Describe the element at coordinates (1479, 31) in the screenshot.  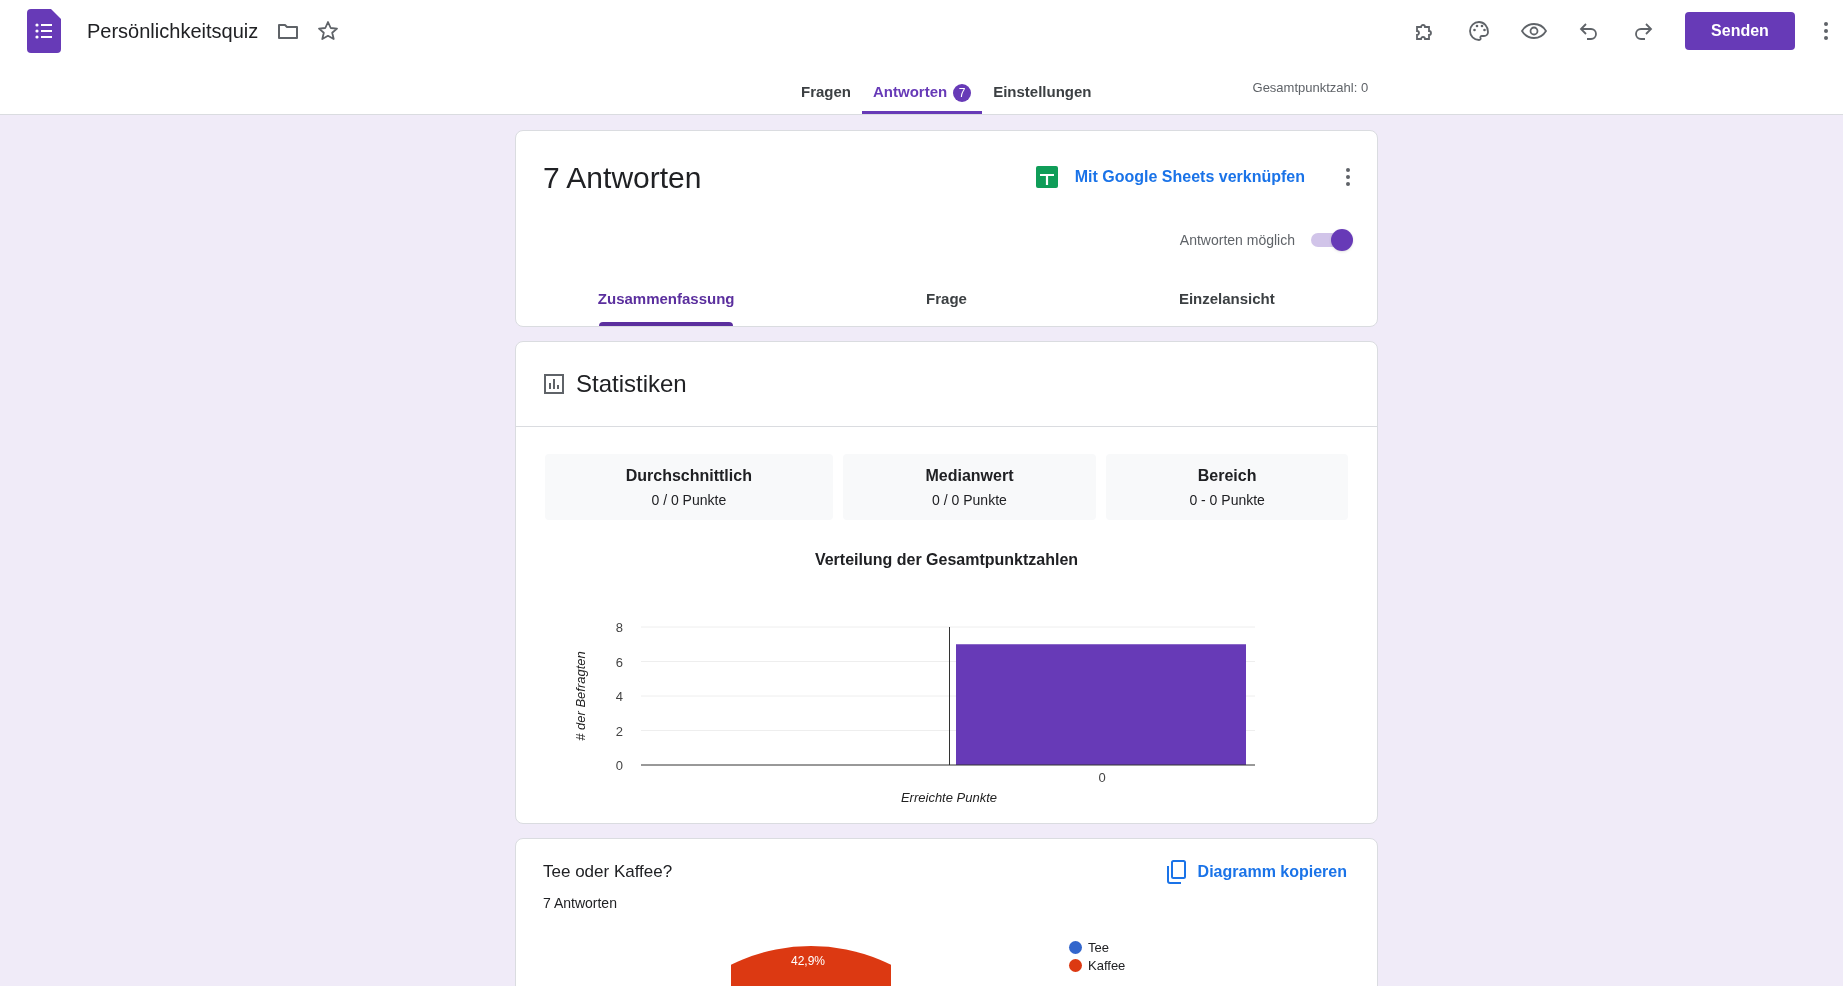
I see `palette-icon` at that location.